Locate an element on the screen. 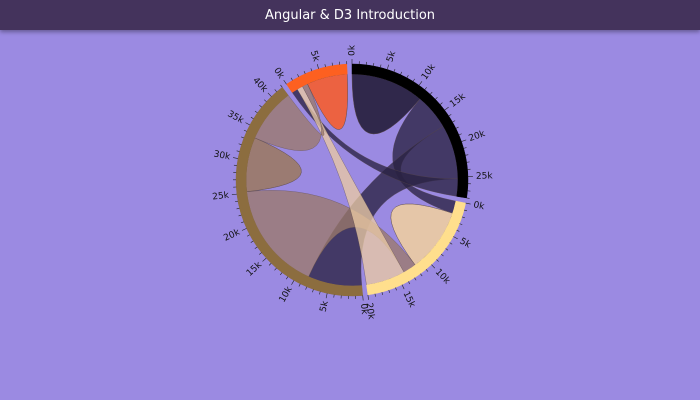 Image resolution: width=700 pixels, height=400 pixels. top-bar: Angular & D3 Introduction is located at coordinates (350, 15).